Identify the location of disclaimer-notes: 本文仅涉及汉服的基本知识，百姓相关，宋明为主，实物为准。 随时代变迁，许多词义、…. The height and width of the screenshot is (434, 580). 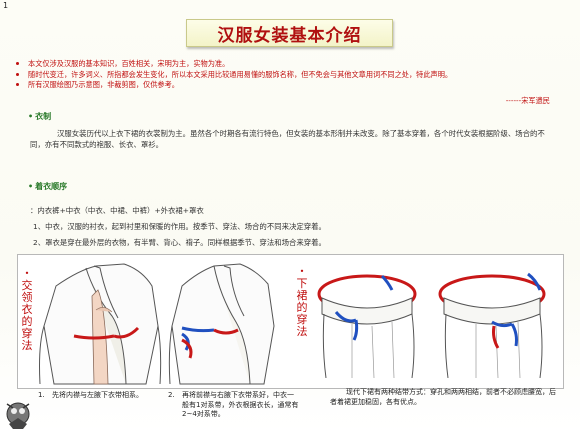
(290, 75).